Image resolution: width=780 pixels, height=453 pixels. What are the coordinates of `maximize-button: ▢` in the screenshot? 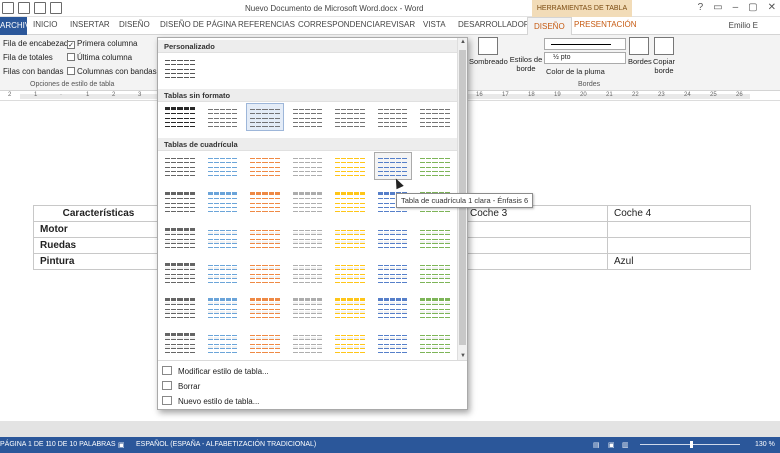 It's located at (752, 7).